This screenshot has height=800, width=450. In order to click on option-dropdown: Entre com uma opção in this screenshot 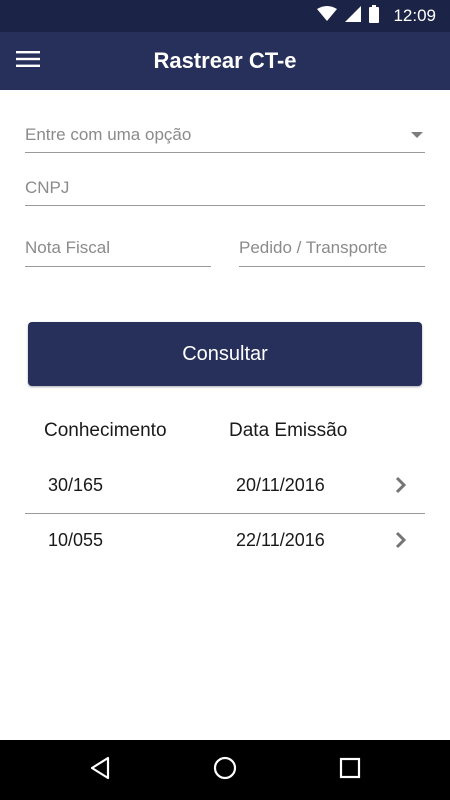, I will do `click(225, 135)`.